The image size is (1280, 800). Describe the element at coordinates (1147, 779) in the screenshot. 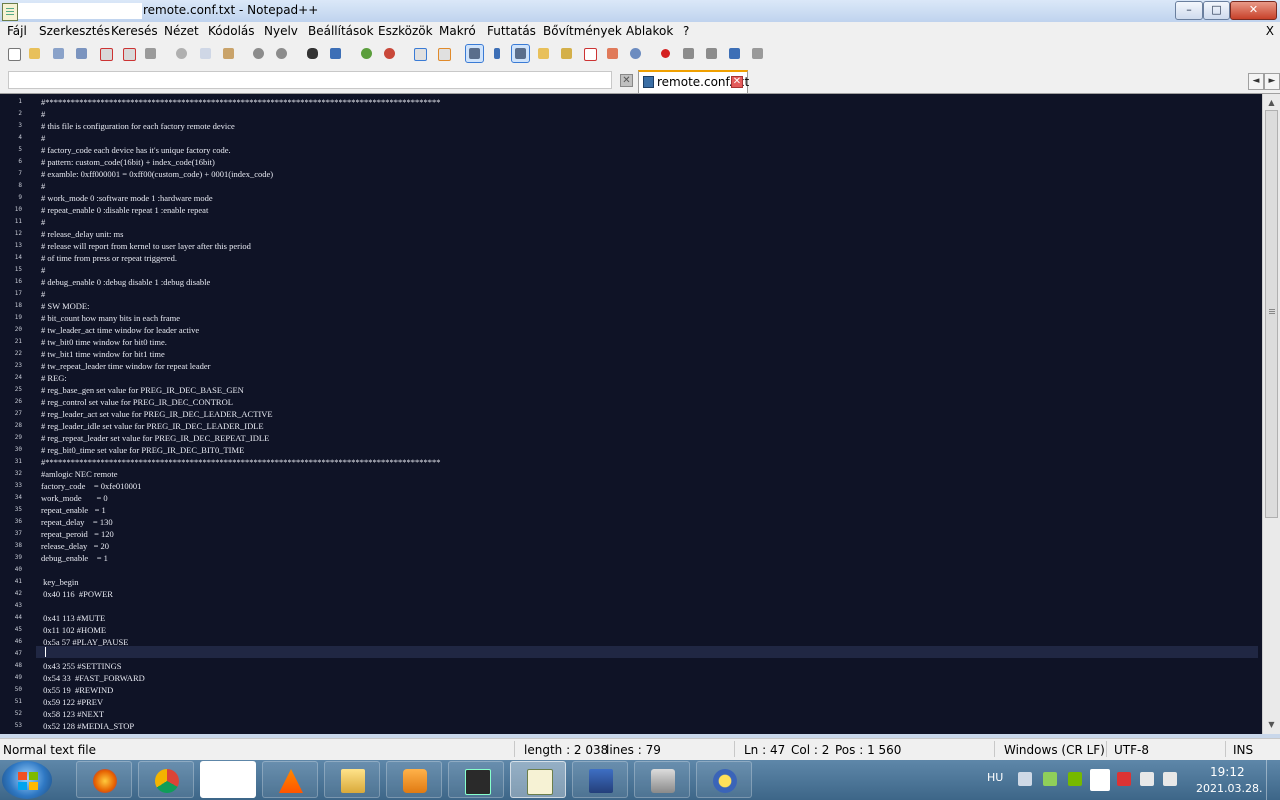

I see `display-icon` at that location.